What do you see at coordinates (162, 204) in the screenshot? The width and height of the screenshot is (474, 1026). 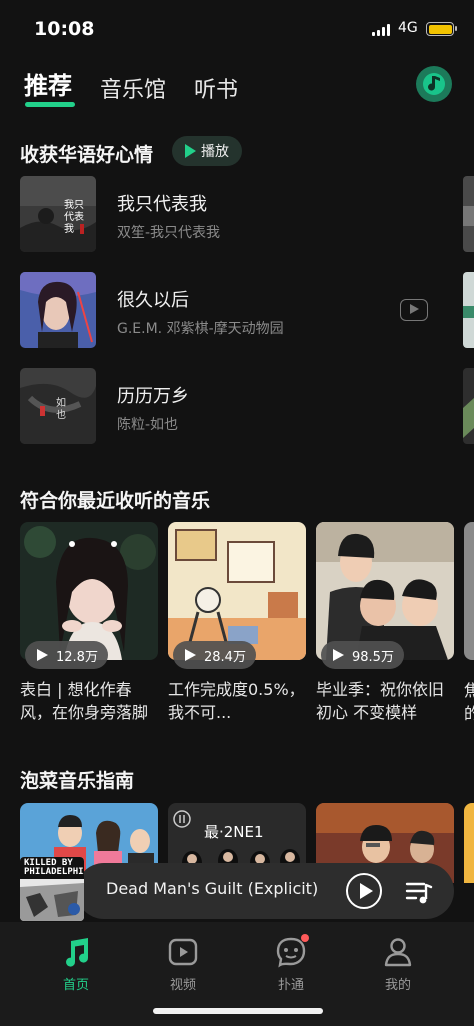 I see `song-title: 我只代表我` at bounding box center [162, 204].